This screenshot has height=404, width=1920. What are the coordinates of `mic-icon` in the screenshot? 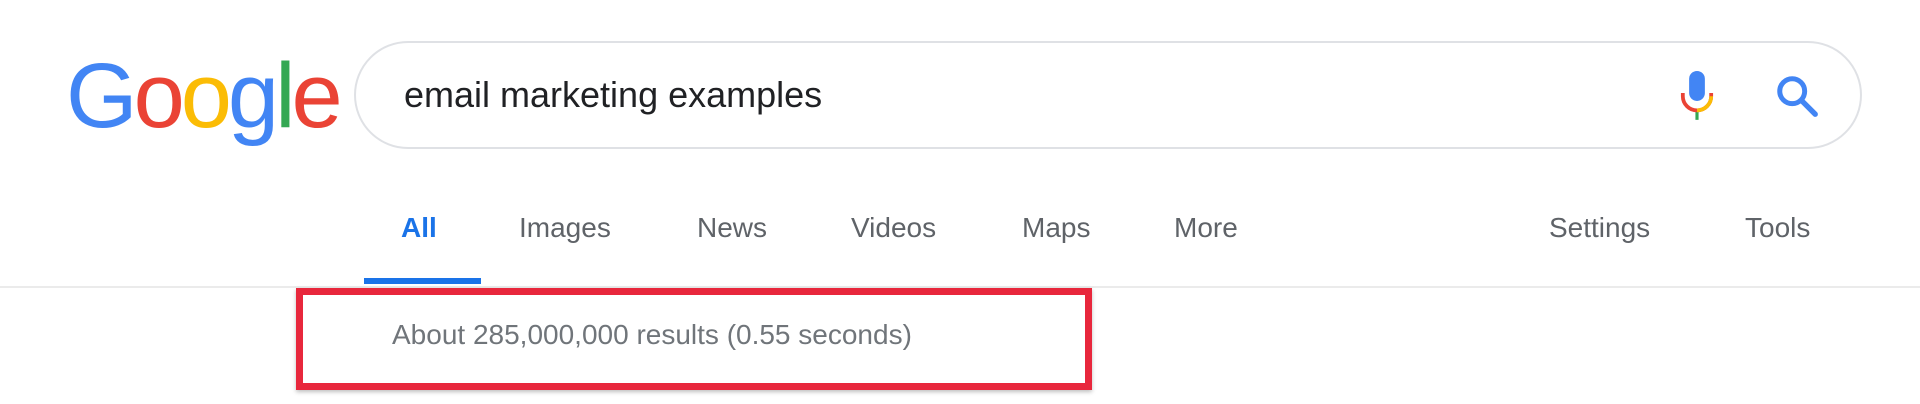 It's located at (1697, 97).